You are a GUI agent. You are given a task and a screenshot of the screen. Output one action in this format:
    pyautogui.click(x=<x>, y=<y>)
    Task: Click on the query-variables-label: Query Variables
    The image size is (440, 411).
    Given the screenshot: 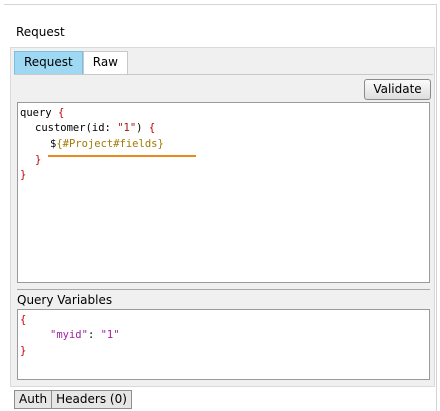 What is the action you would take?
    pyautogui.click(x=65, y=300)
    